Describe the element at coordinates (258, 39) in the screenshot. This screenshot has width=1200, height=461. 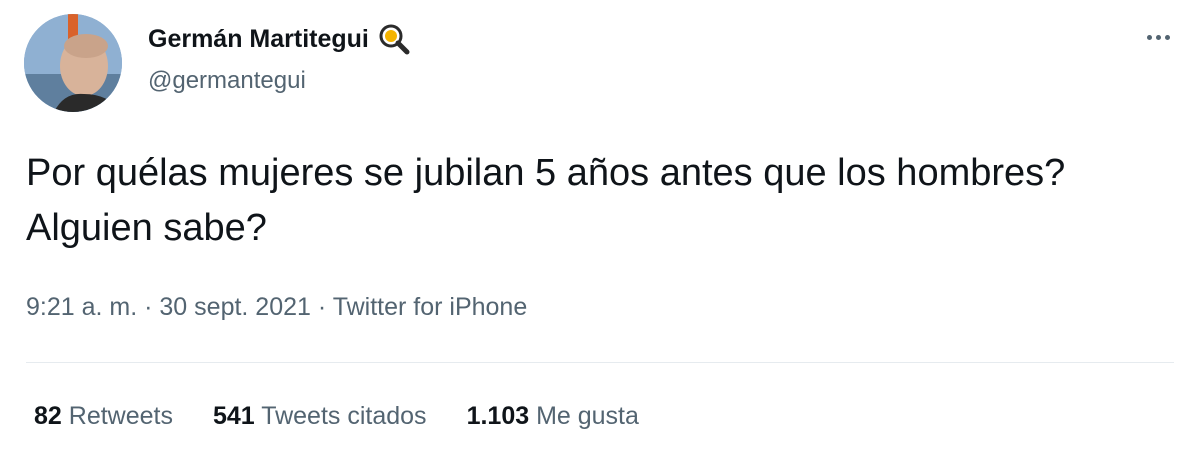
I see `display-name: Germán Martitegui` at that location.